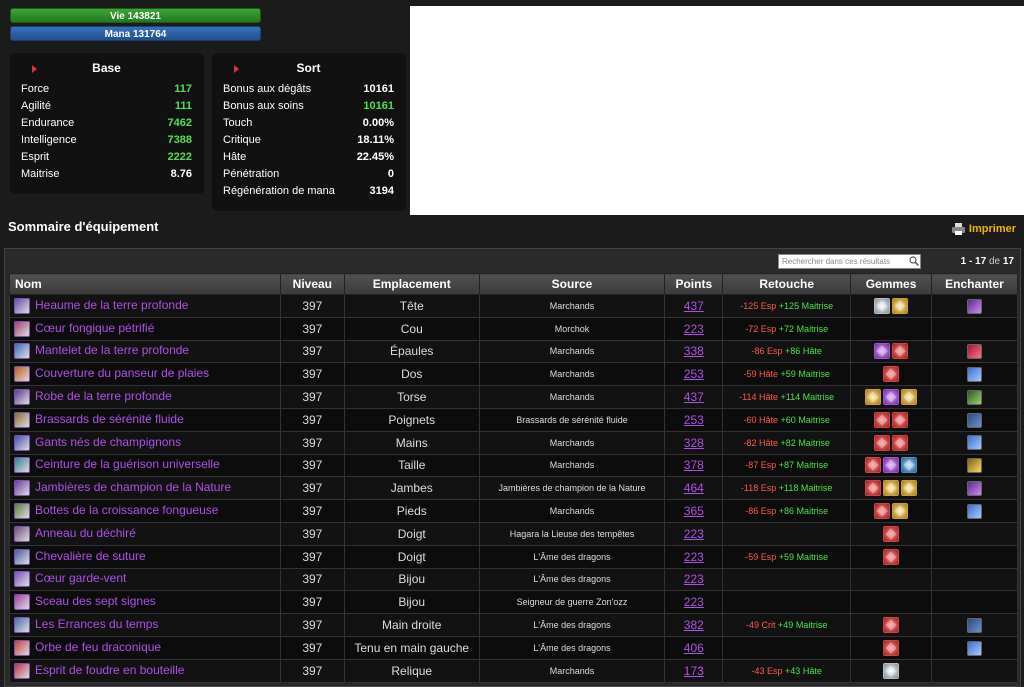  I want to click on item-name-cell: Couverture du panseur de plaies, so click(145, 374).